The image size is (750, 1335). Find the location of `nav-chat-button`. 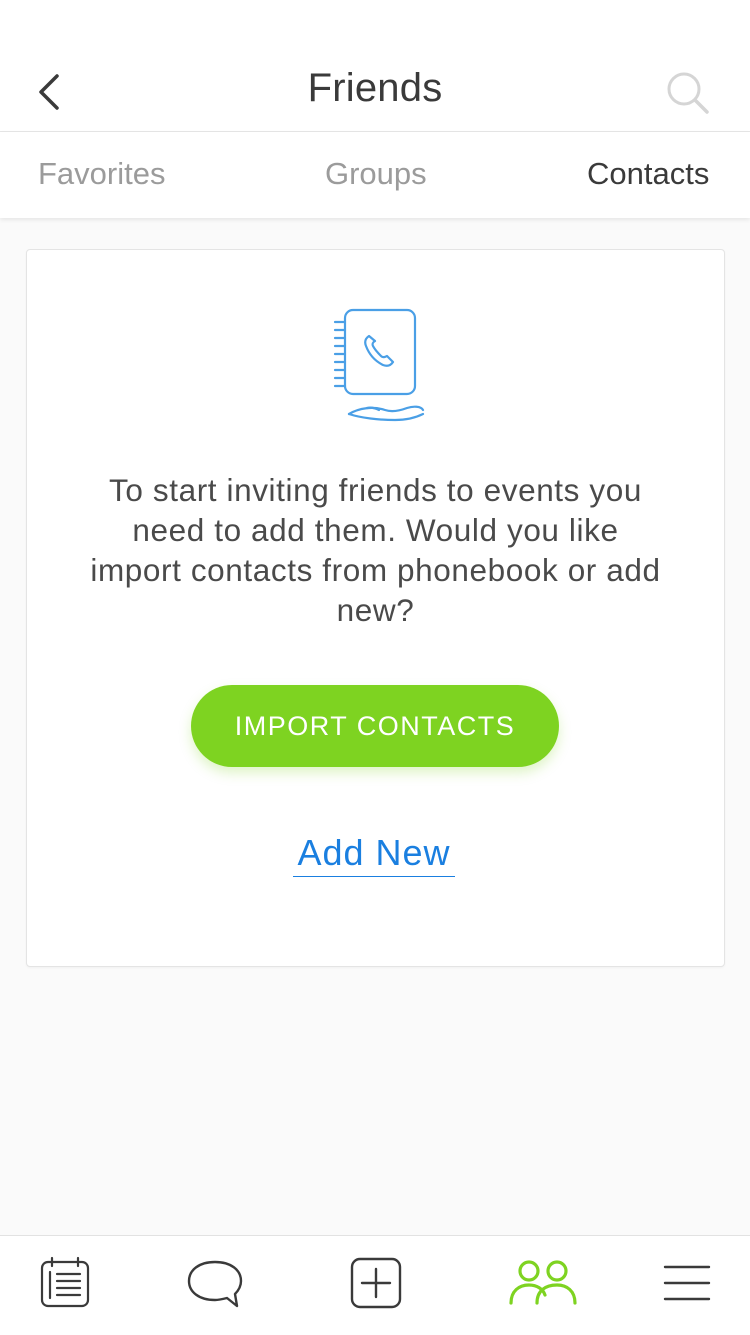

nav-chat-button is located at coordinates (215, 1283).